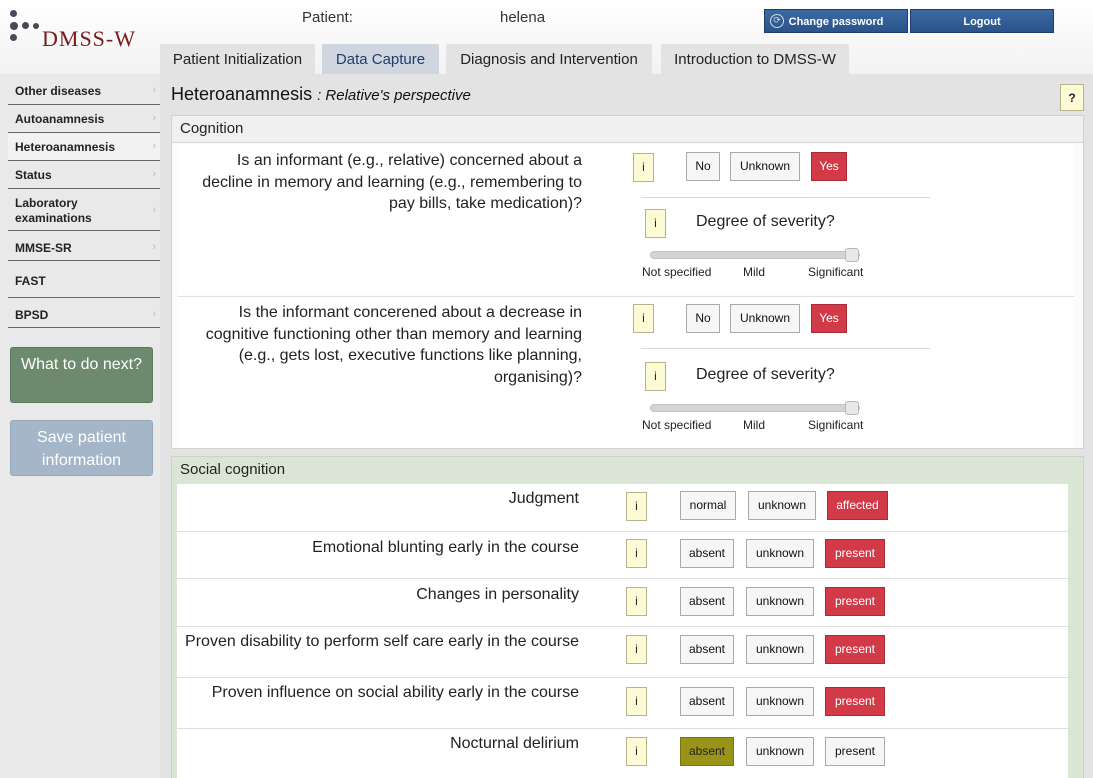 The image size is (1093, 778). Describe the element at coordinates (755, 59) in the screenshot. I see `tab-introduction: Introduction to DMSS-W` at that location.